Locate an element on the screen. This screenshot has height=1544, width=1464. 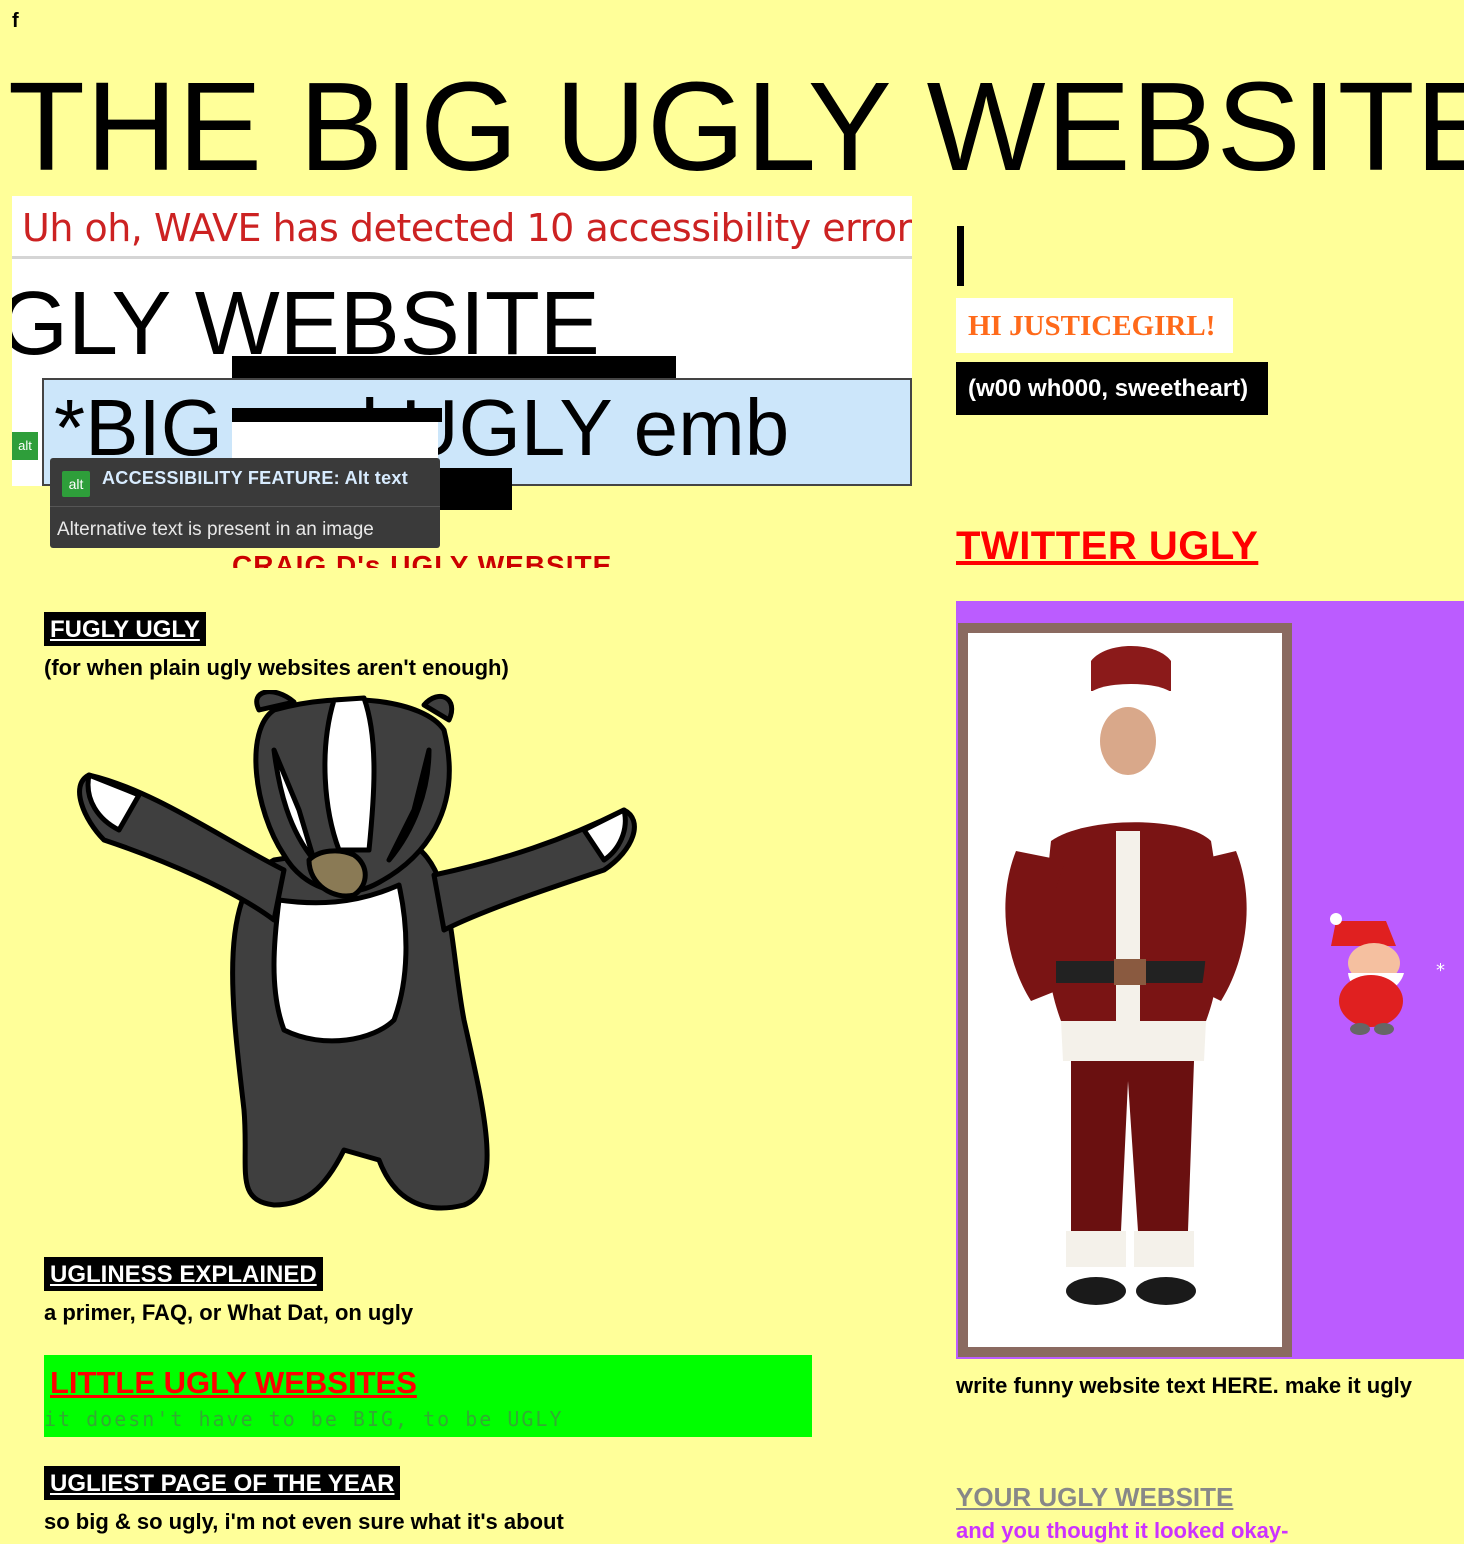
corner-letter: f is located at coordinates (15, 21).